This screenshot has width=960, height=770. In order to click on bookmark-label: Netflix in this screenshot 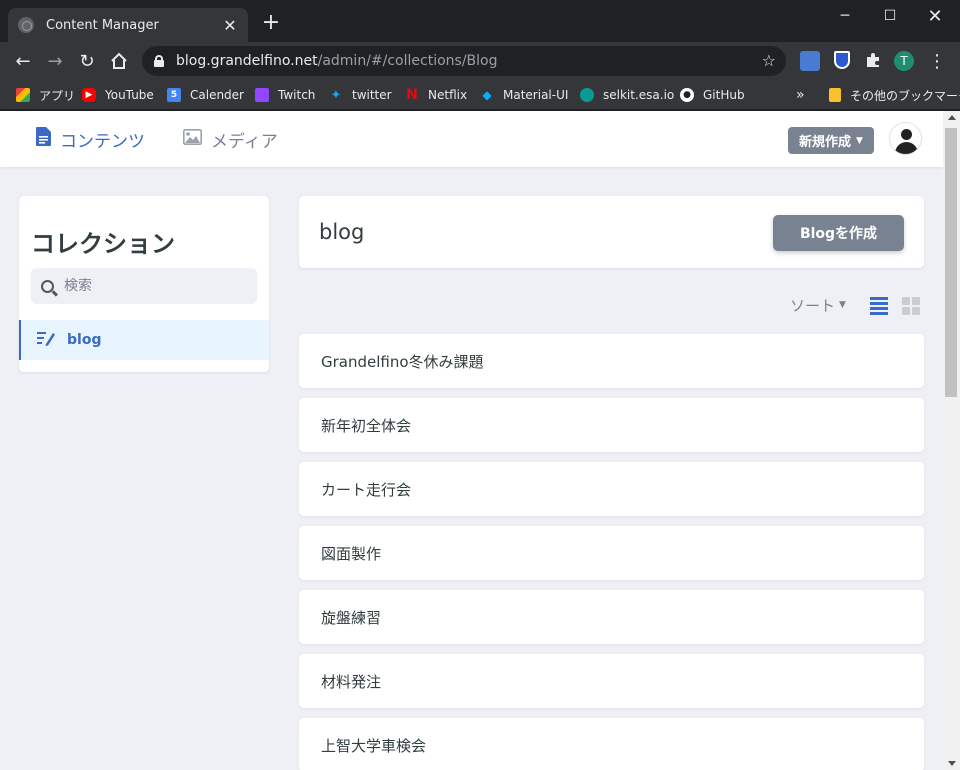, I will do `click(448, 95)`.